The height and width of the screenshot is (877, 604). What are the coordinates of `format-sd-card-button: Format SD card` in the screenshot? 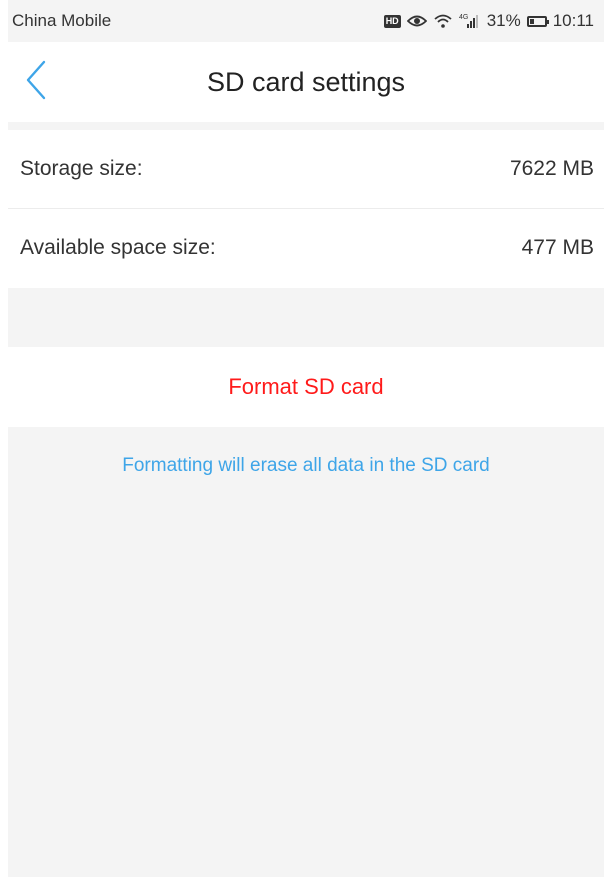 It's located at (306, 387).